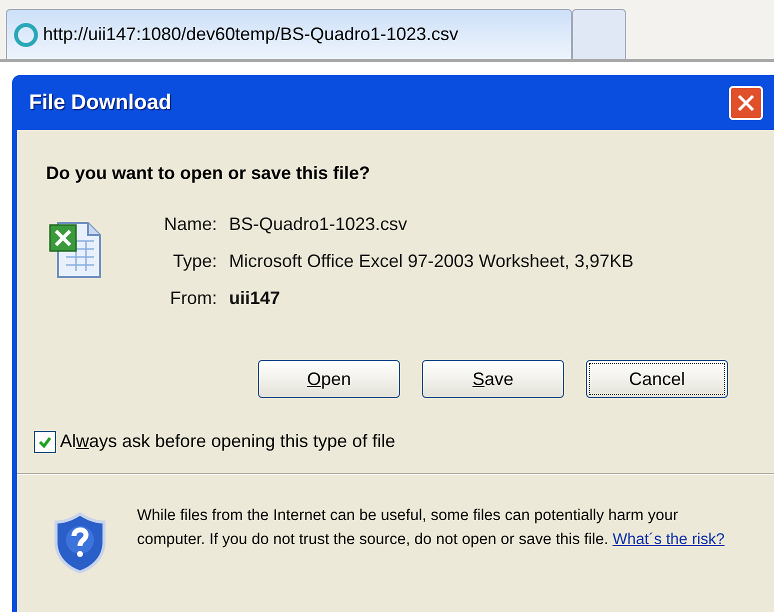 The height and width of the screenshot is (612, 774). What do you see at coordinates (657, 379) in the screenshot?
I see `dialog-button: Cancel` at bounding box center [657, 379].